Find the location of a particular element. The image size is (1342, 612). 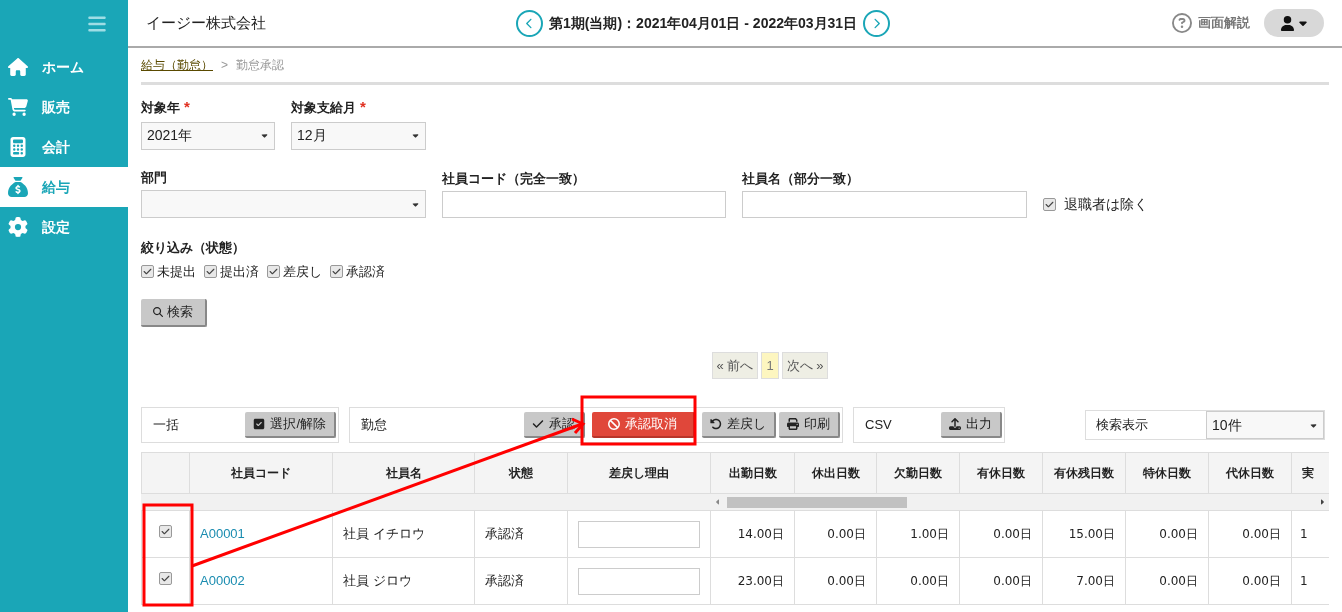

previous-period-button is located at coordinates (529, 23).